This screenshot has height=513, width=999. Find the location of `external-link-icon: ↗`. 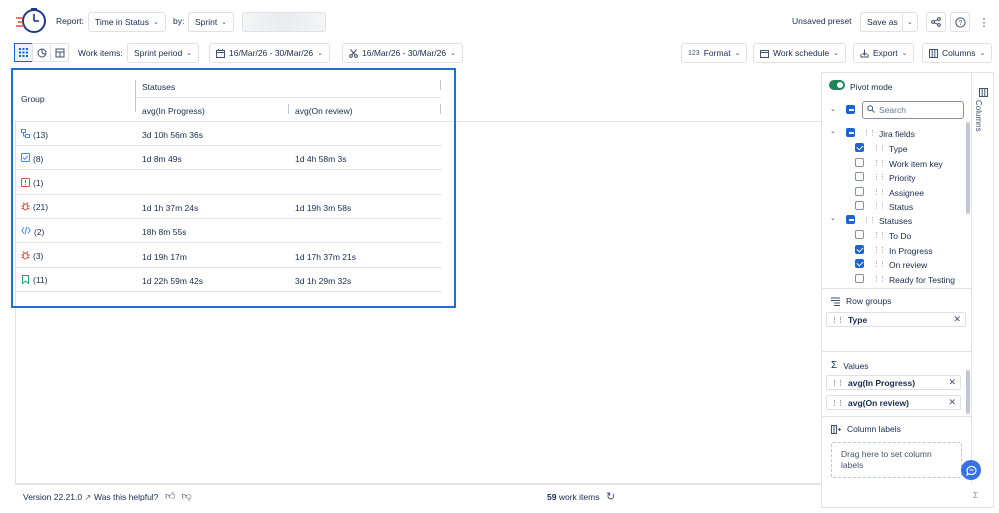

external-link-icon: ↗ is located at coordinates (88, 497).